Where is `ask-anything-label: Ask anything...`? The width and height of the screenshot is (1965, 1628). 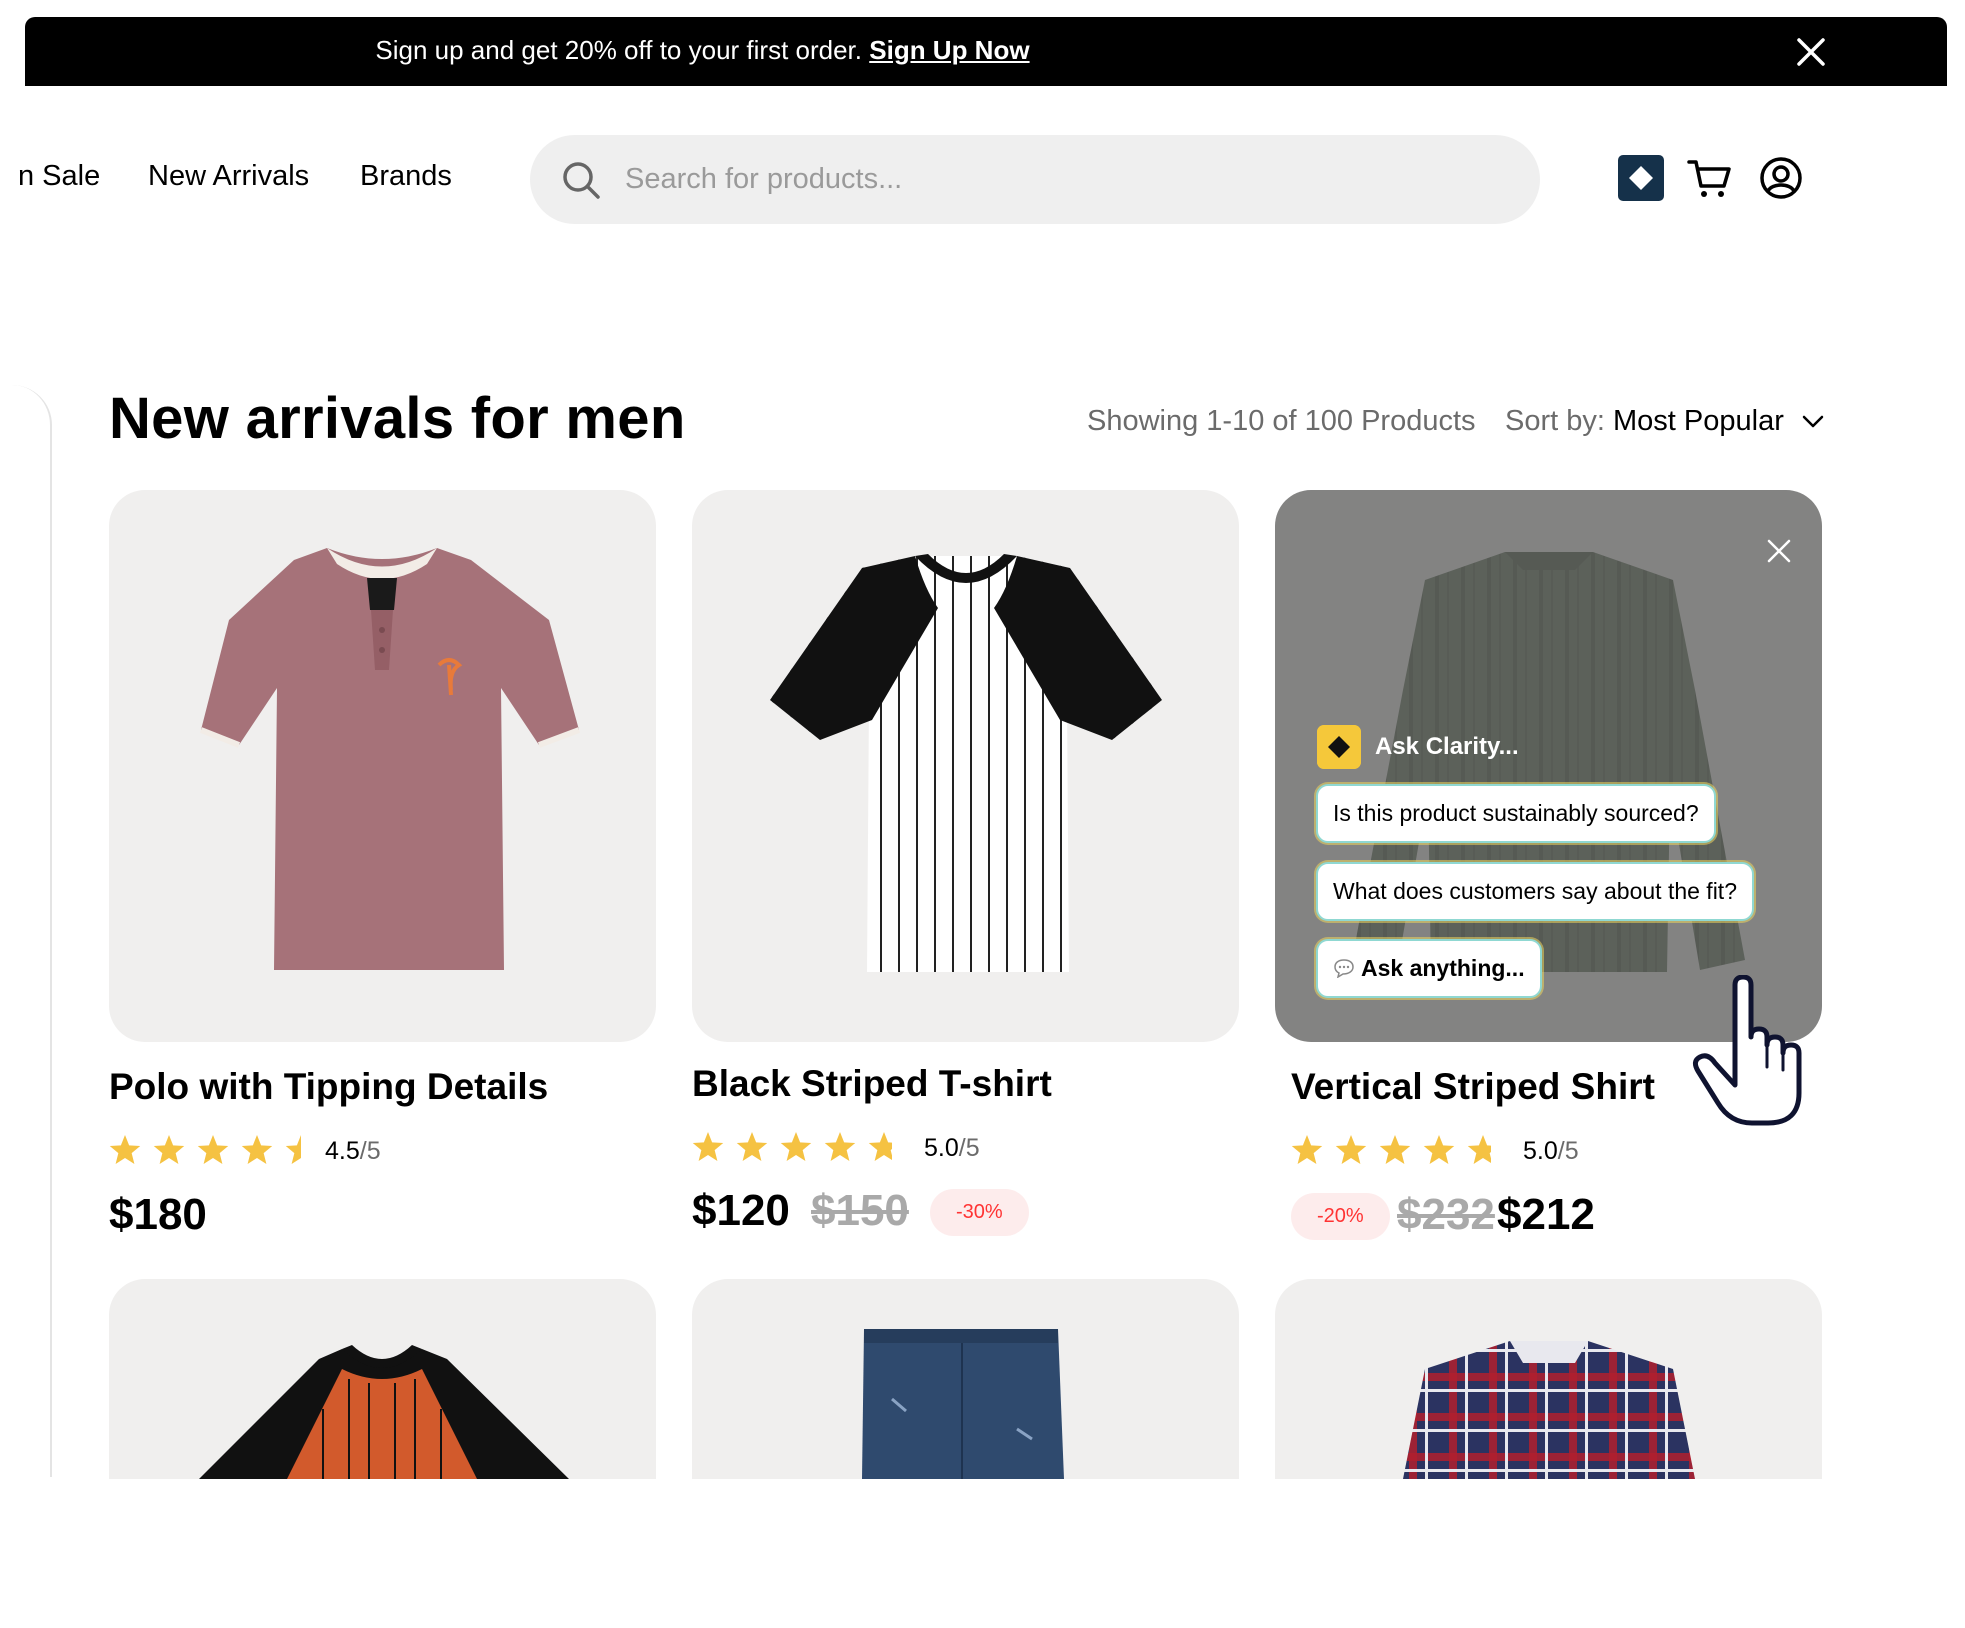 ask-anything-label: Ask anything... is located at coordinates (1443, 968).